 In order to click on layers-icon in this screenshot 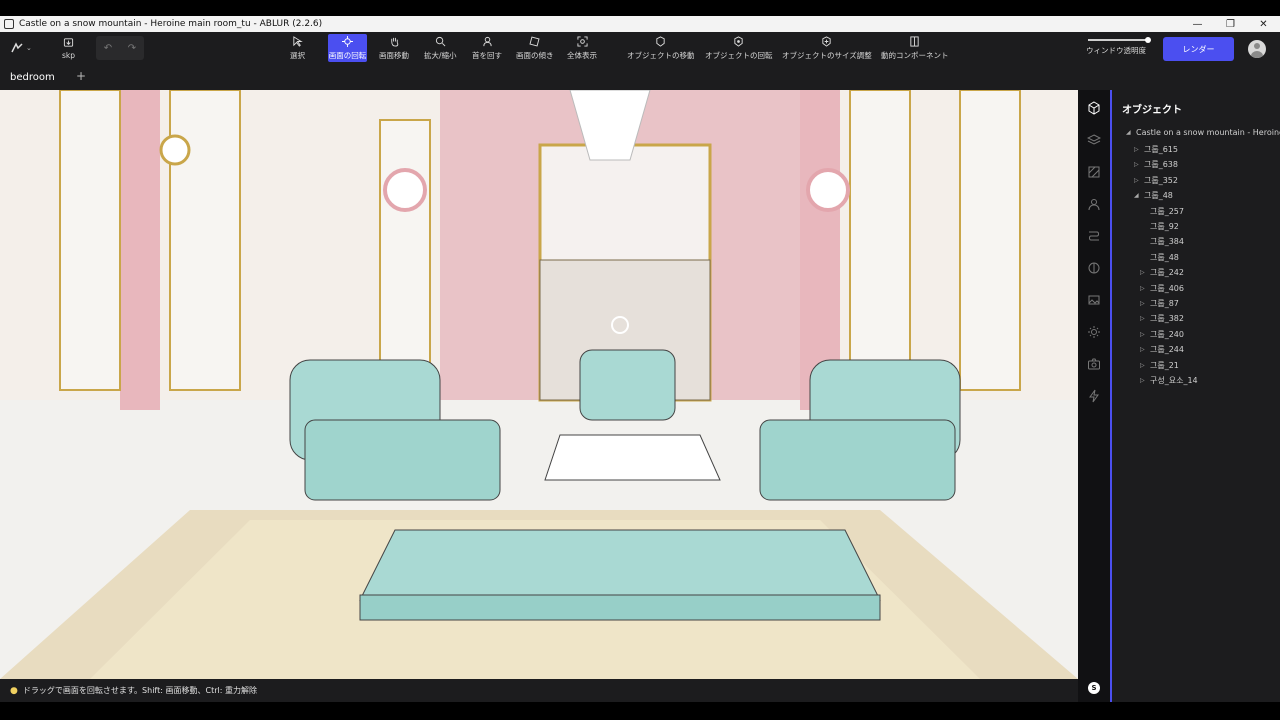, I will do `click(1094, 139)`.